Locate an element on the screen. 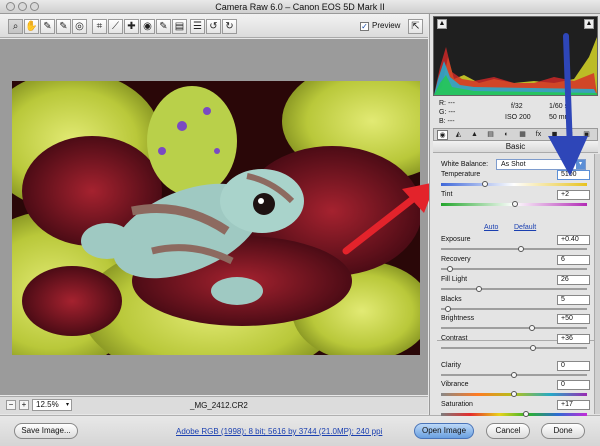 The width and height of the screenshot is (600, 446). histogram-graph is located at coordinates (515, 66).